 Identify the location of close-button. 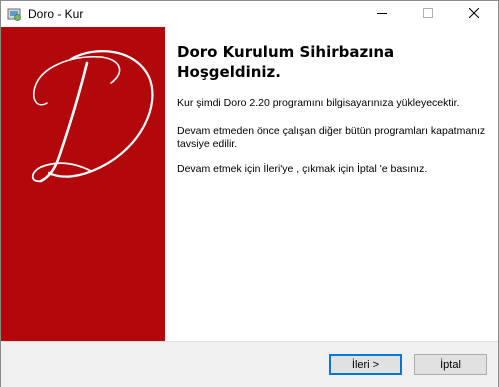
(474, 14).